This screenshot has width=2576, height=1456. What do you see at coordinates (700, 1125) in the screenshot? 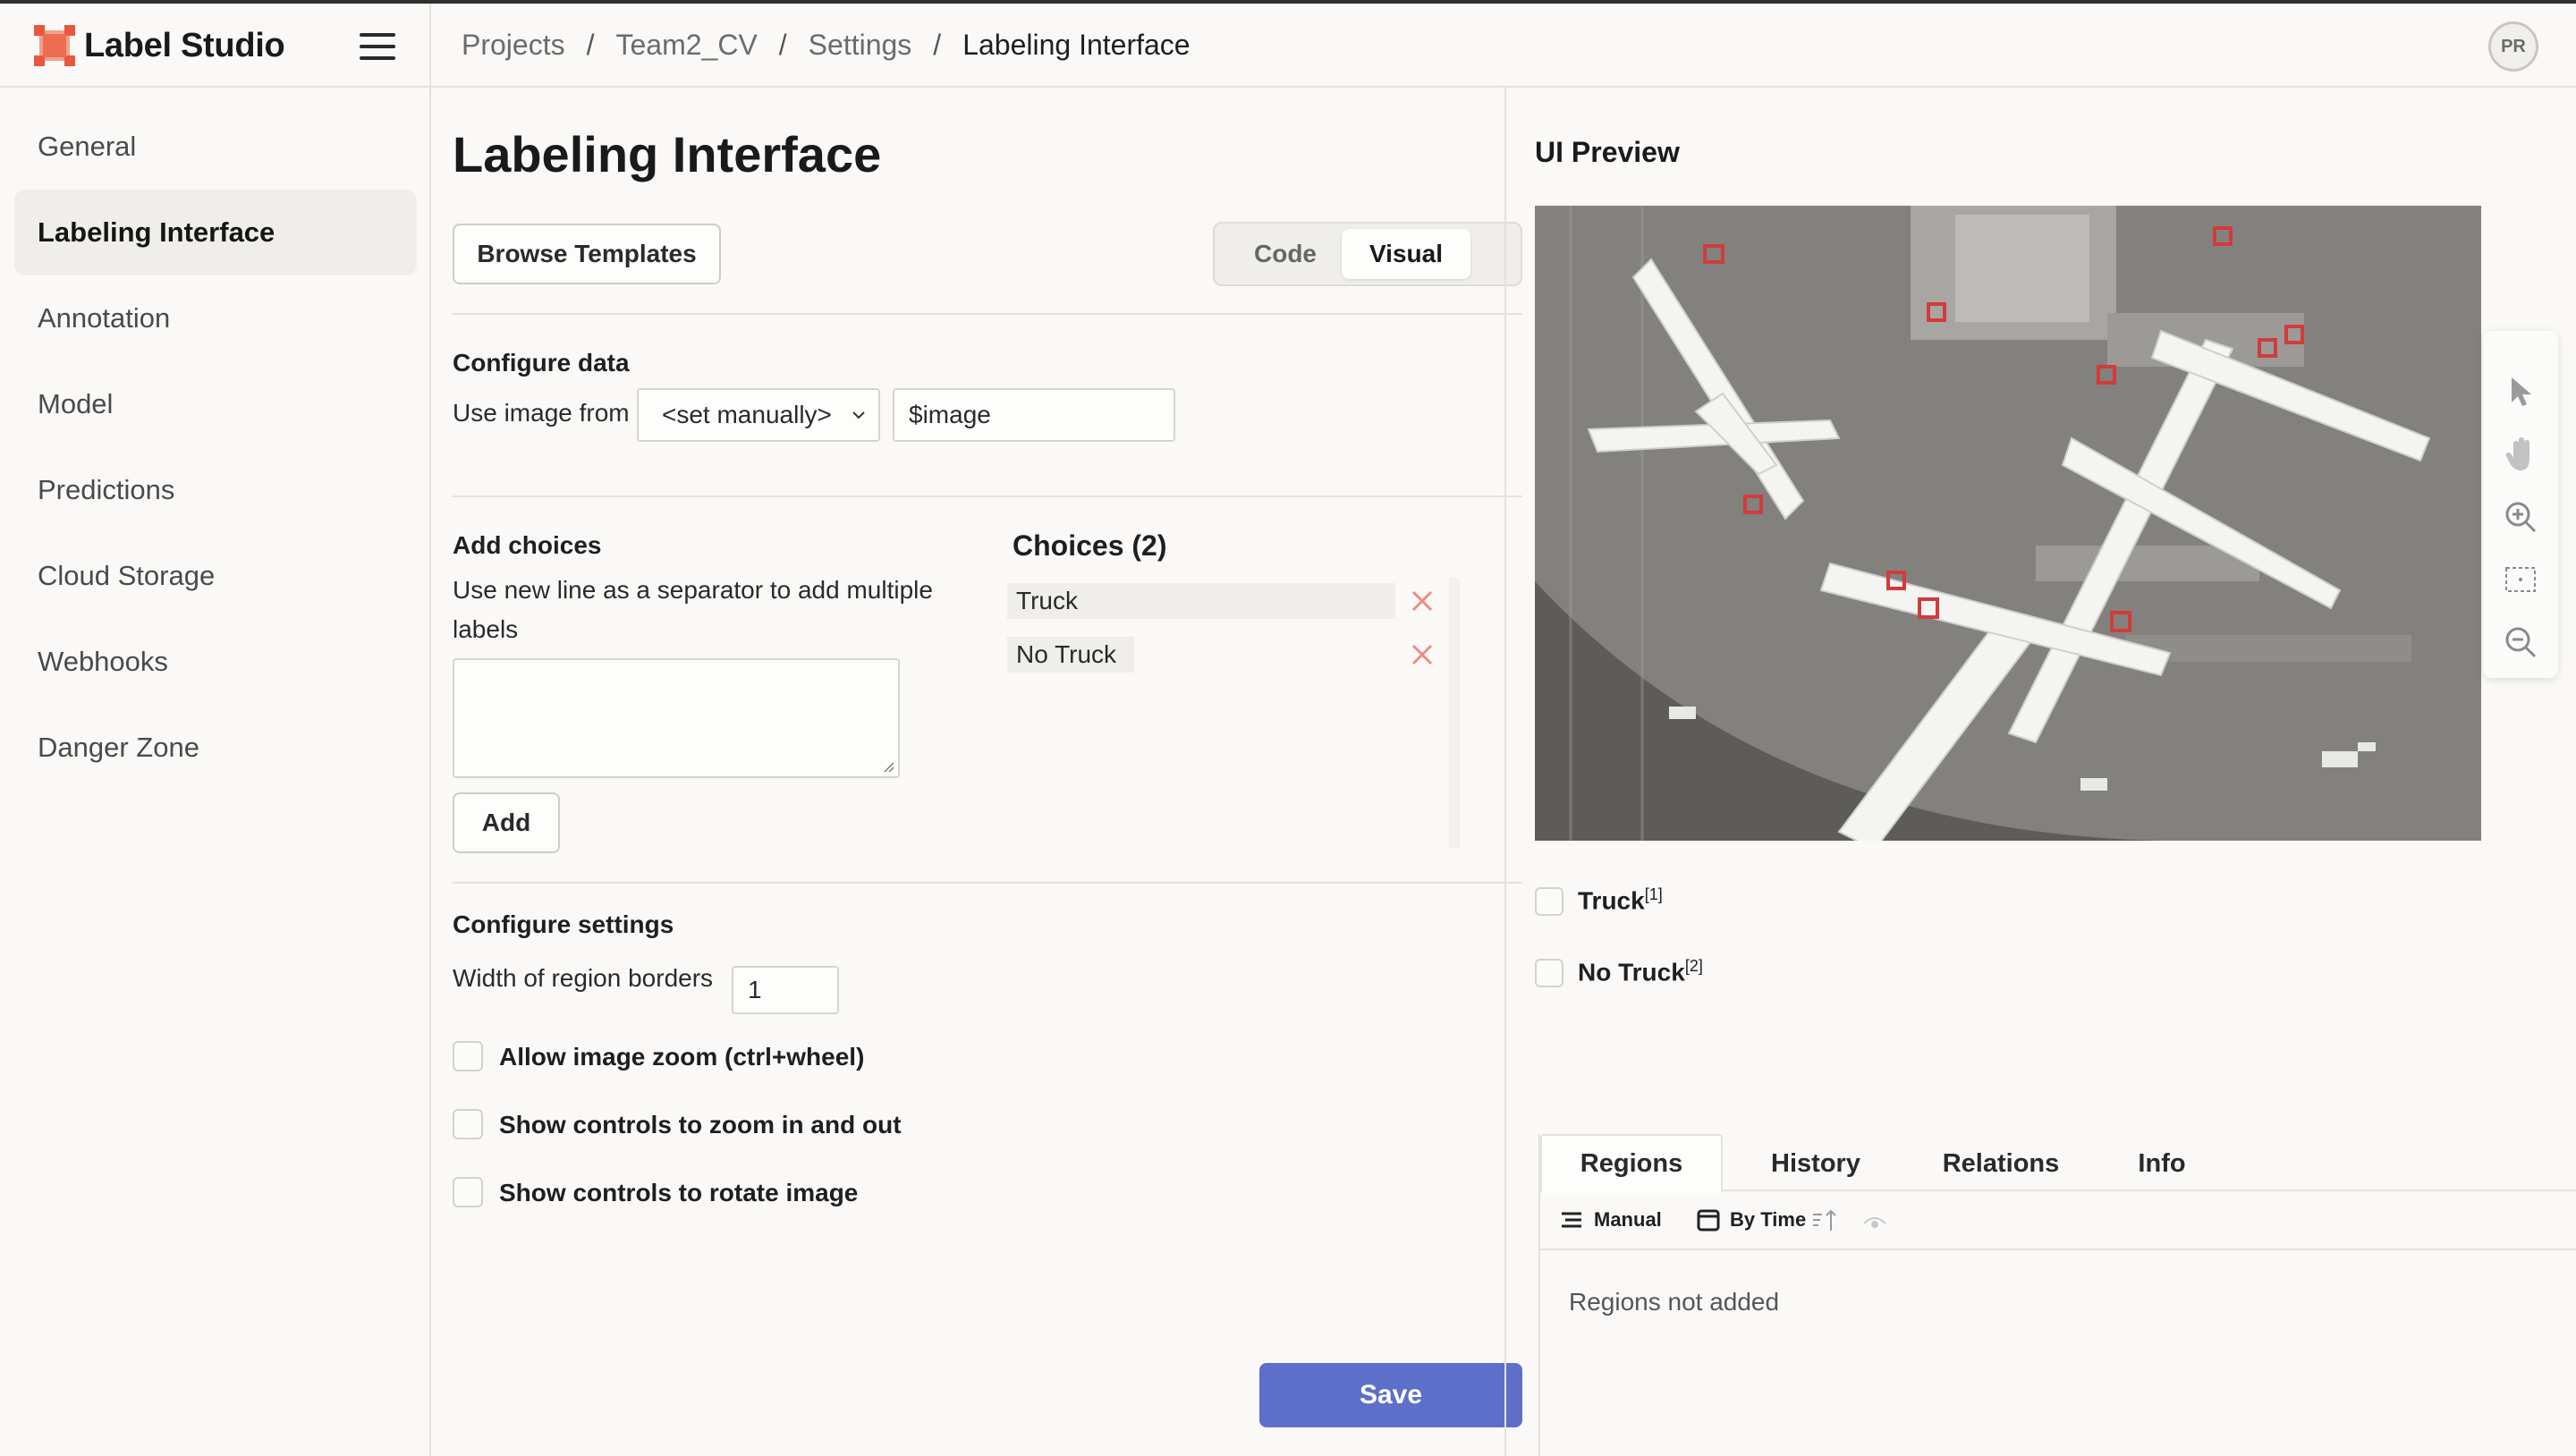
I see `zoom-controls-label: Show controls to zoom in and out` at bounding box center [700, 1125].